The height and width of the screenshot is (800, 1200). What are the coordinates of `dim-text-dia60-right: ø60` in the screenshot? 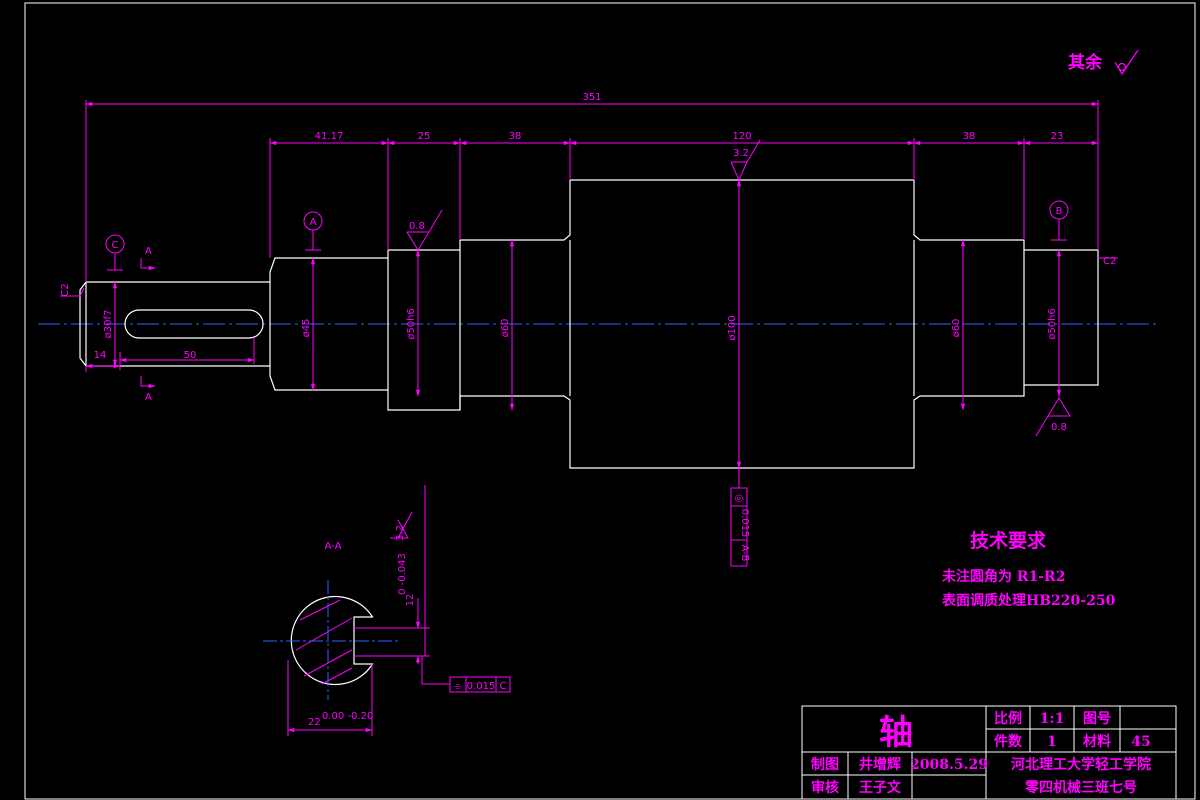 It's located at (956, 328).